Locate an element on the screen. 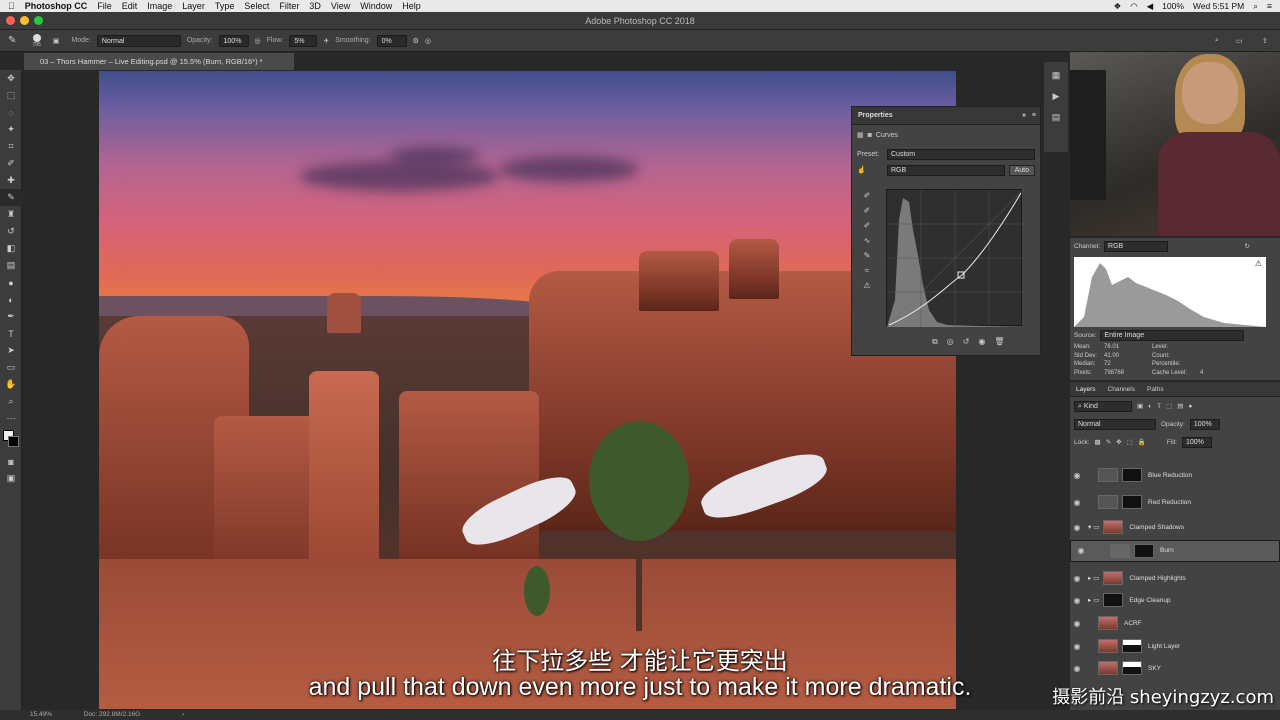 Image resolution: width=1280 pixels, height=720 pixels. close-window-button is located at coordinates (10, 20).